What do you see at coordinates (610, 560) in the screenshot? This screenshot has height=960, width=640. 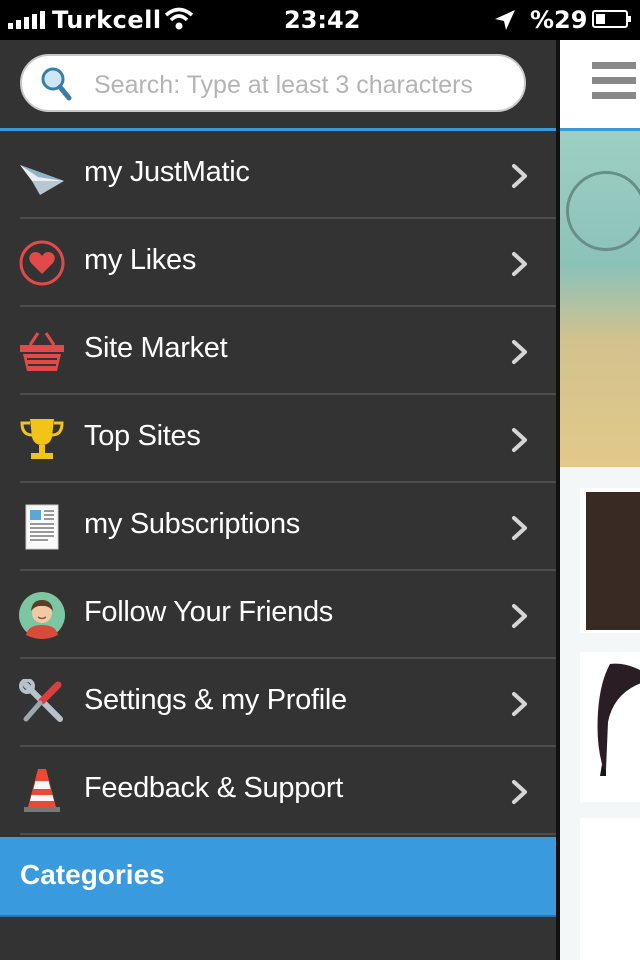 I see `content-card-image` at bounding box center [610, 560].